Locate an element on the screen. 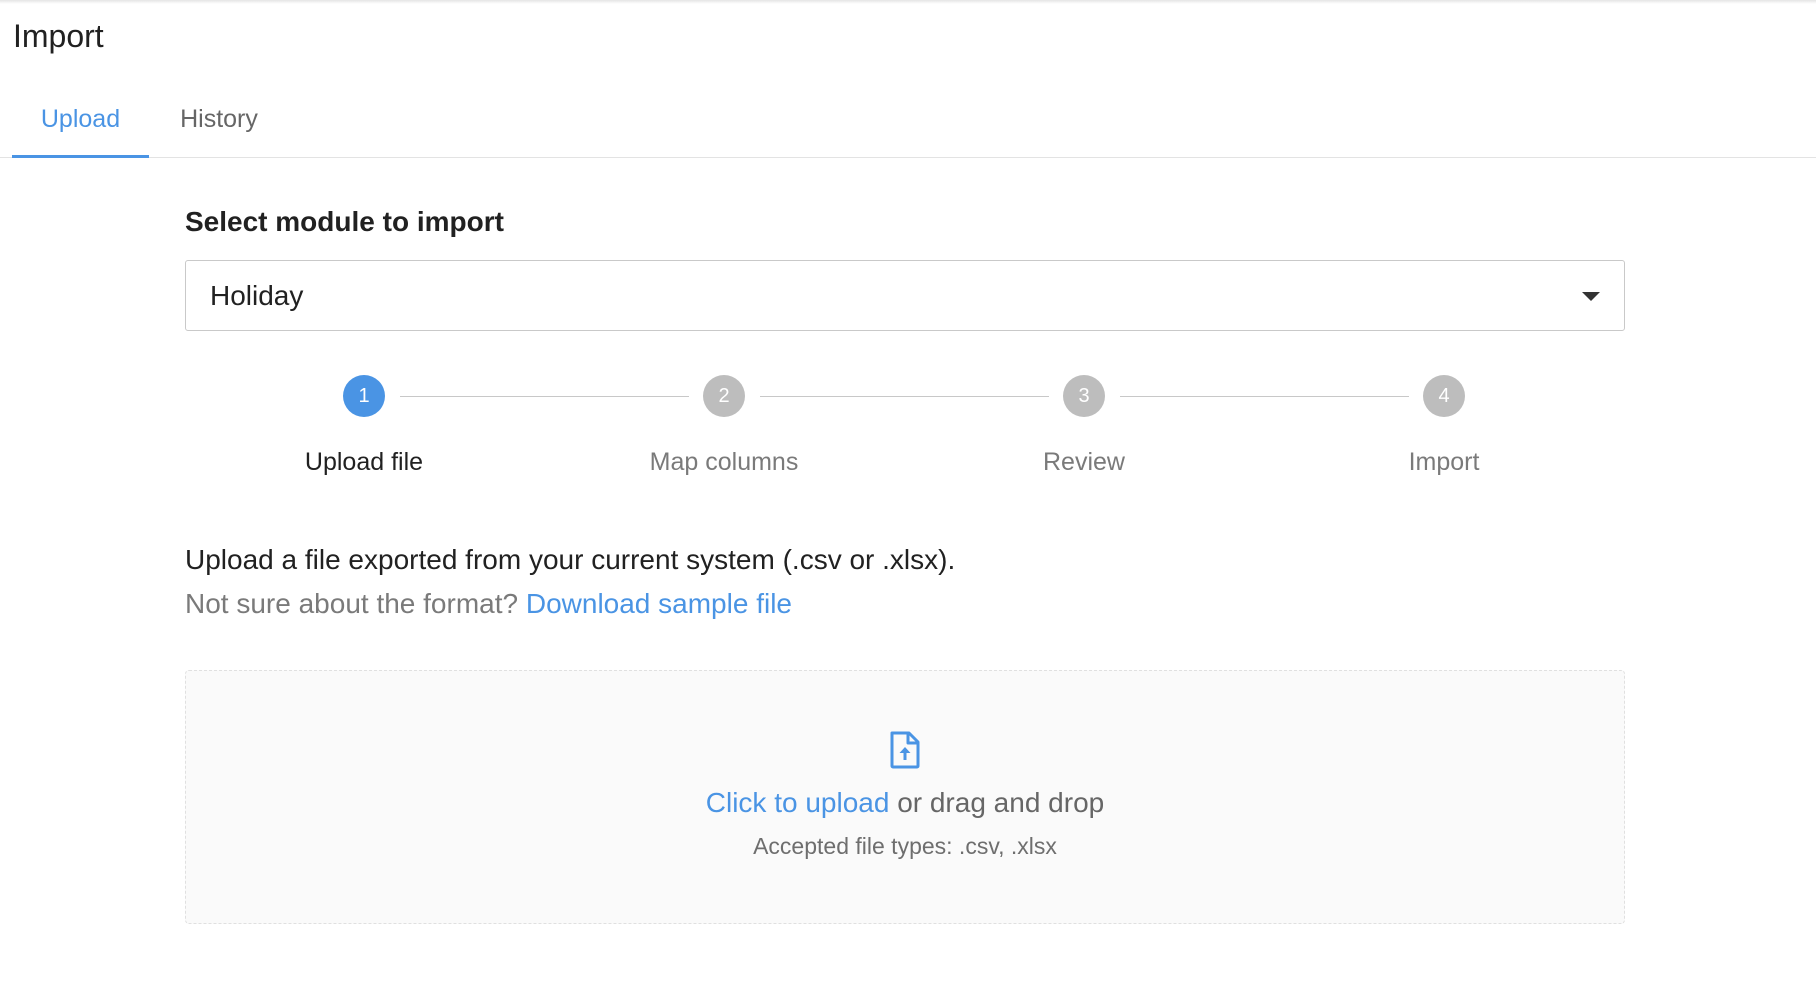 The height and width of the screenshot is (992, 1816). download-sample-link: Download sample file is located at coordinates (659, 603).